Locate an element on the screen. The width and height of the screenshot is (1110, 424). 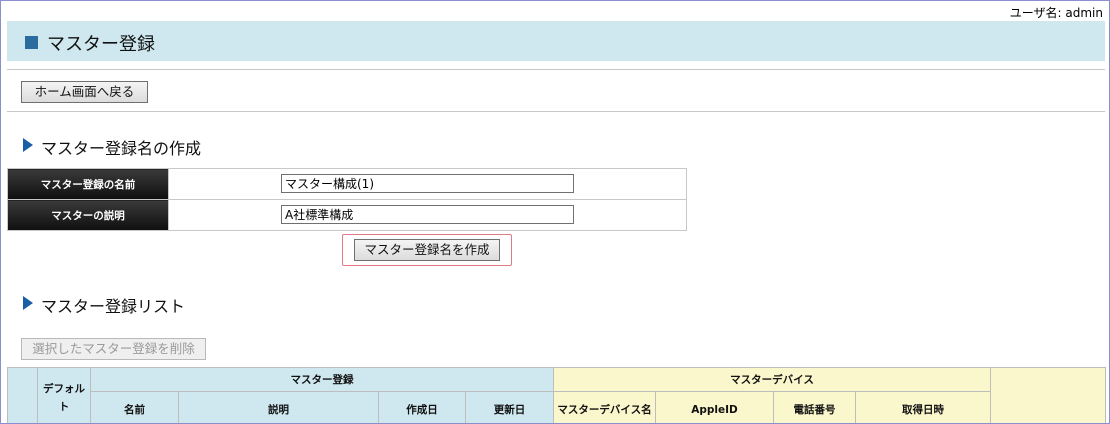
user-label: ユーザ名: is located at coordinates (1035, 13).